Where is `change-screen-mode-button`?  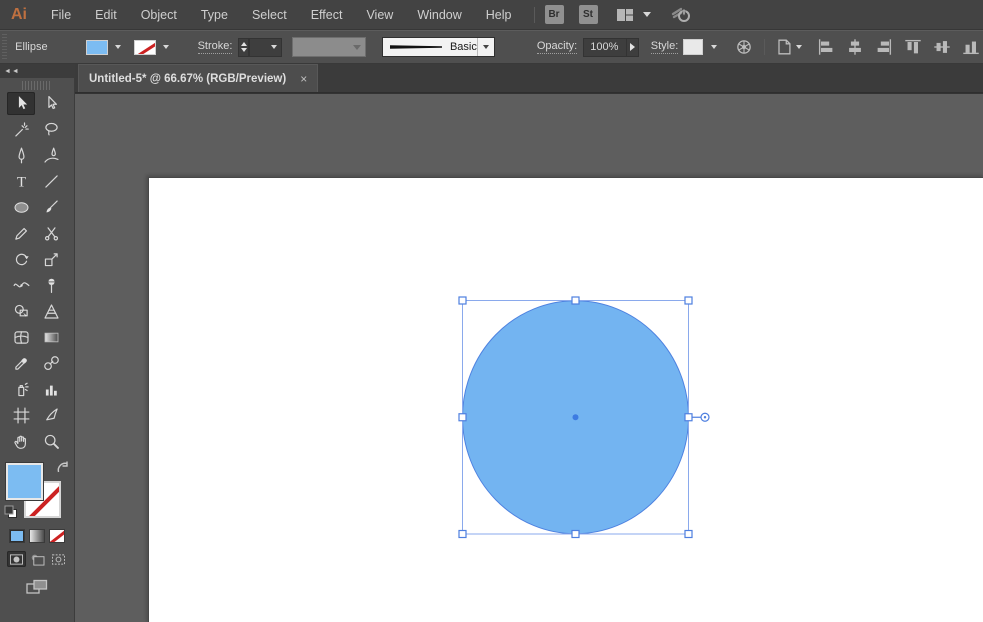 change-screen-mode-button is located at coordinates (37, 587).